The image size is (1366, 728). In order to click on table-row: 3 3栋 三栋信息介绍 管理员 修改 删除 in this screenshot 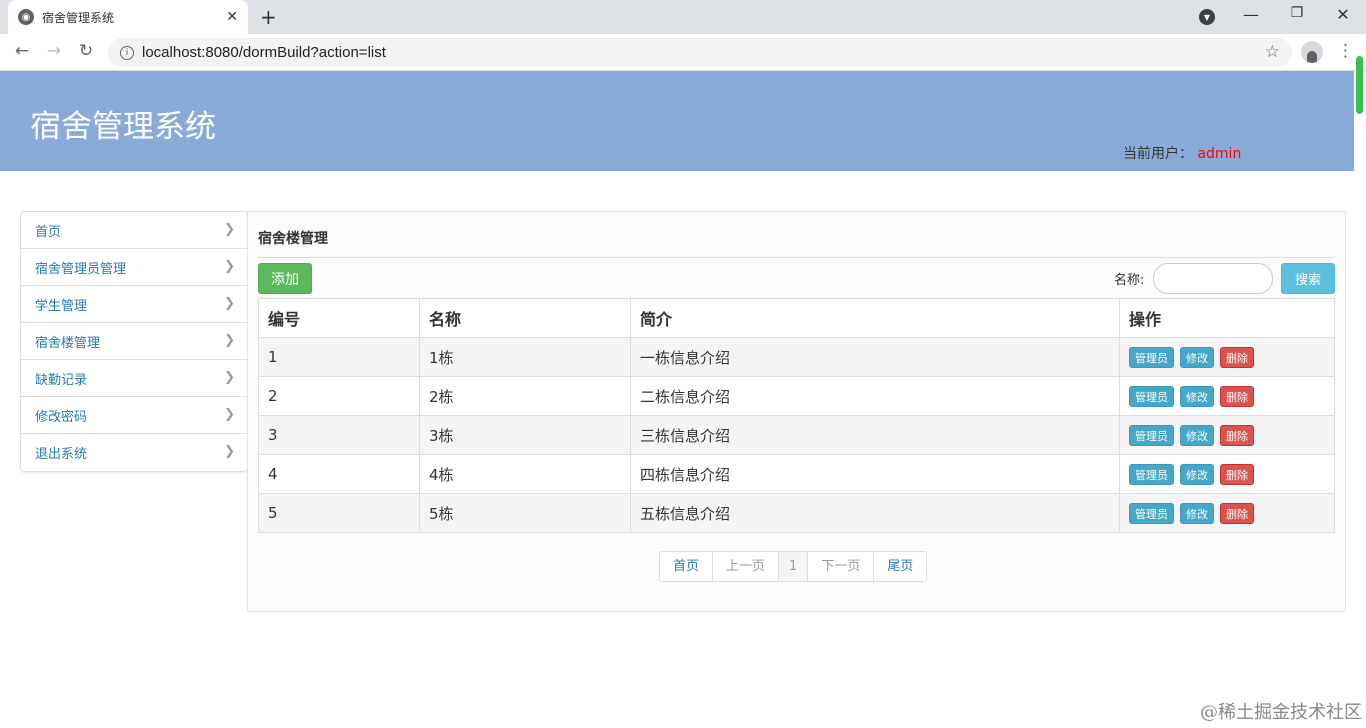, I will do `click(796, 435)`.